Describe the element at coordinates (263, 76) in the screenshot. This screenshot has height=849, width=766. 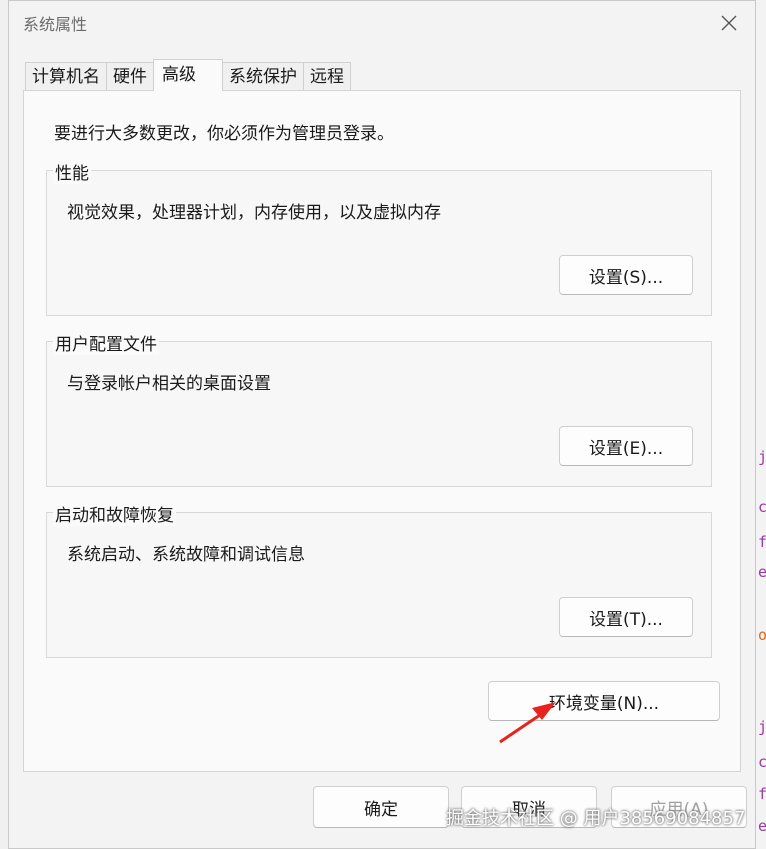
I see `tab-system-protection: 系统保护` at that location.